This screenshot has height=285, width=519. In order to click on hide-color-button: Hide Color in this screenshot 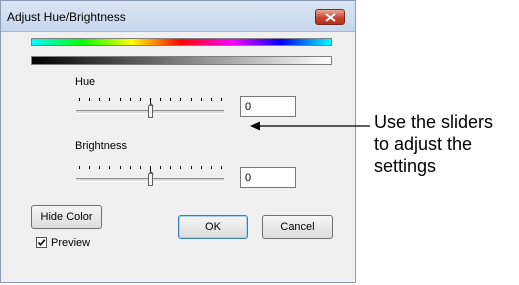, I will do `click(66, 217)`.